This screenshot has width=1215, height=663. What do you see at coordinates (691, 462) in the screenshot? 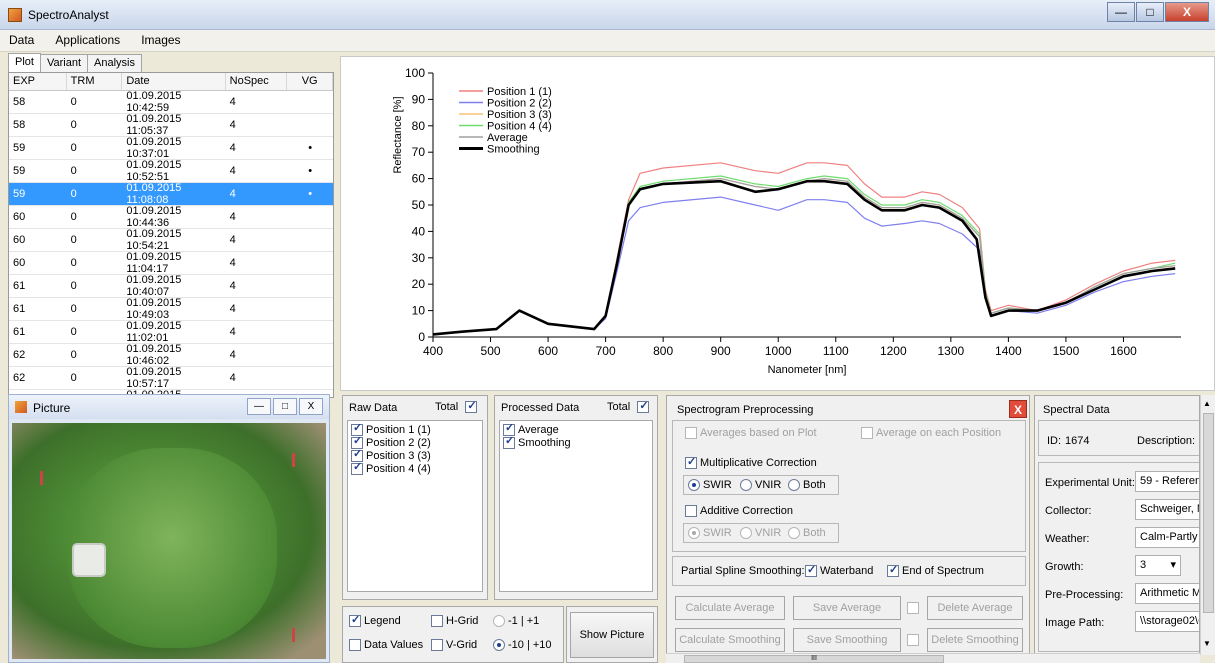
I see `mult-corr-checkbox` at bounding box center [691, 462].